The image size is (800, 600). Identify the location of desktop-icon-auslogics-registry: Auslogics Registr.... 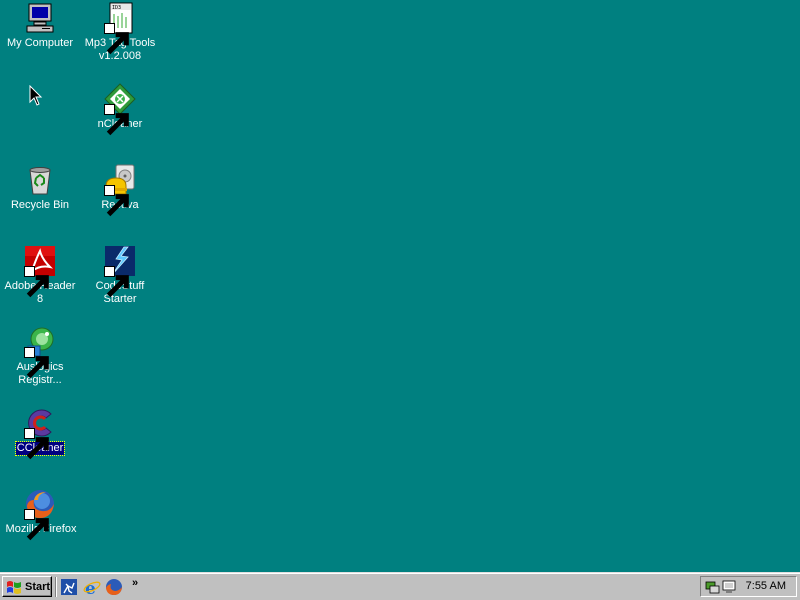
(40, 356).